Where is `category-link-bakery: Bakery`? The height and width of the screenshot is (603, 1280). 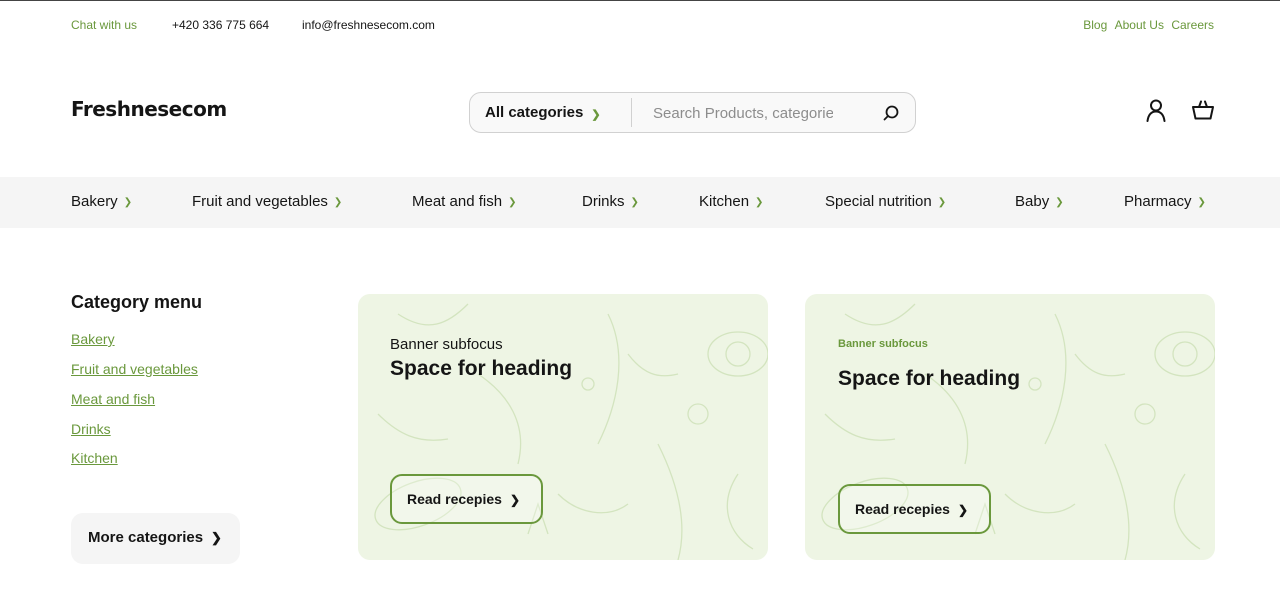 category-link-bakery: Bakery is located at coordinates (93, 339).